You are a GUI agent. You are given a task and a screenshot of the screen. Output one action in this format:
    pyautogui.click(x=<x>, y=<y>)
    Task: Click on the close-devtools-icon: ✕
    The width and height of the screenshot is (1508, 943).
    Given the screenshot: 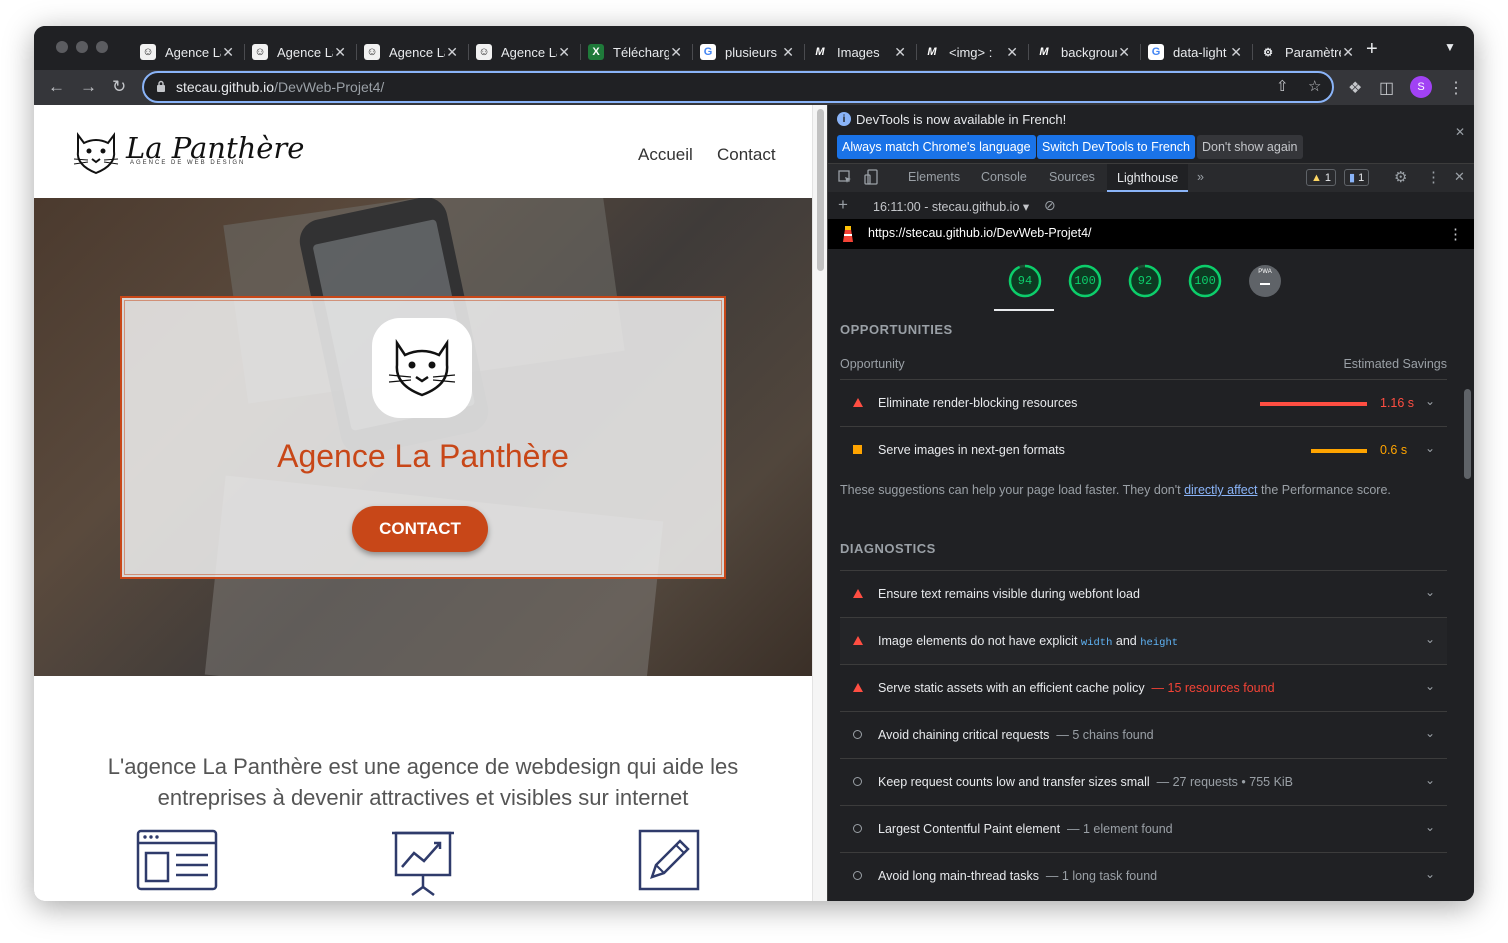 What is the action you would take?
    pyautogui.click(x=1459, y=177)
    